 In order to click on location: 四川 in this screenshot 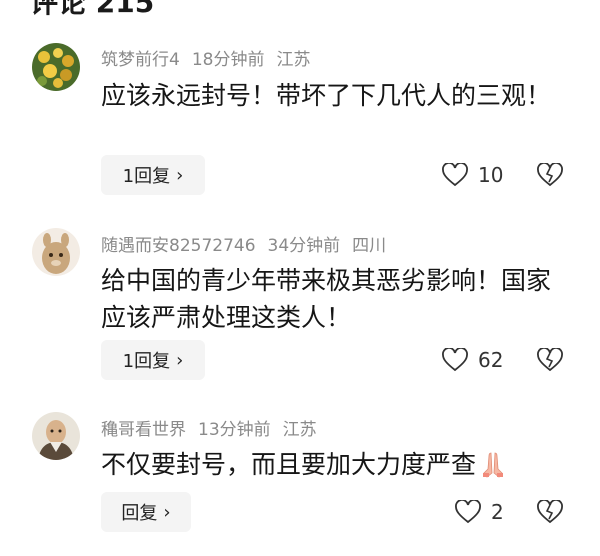, I will do `click(369, 246)`.